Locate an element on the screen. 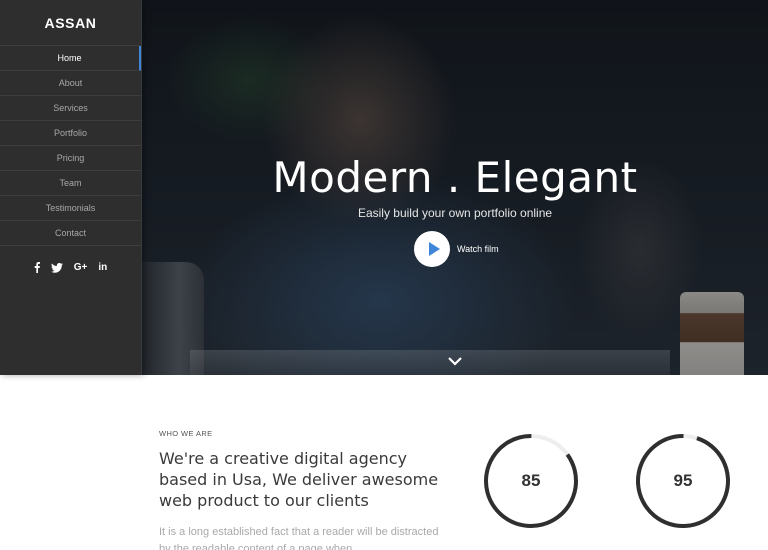  stat-ring-2: 95 is located at coordinates (683, 481).